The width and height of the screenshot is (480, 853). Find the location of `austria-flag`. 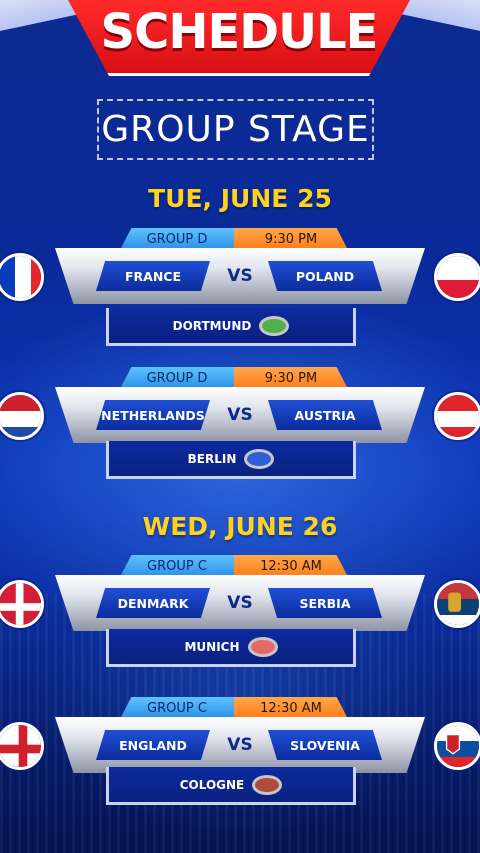

austria-flag is located at coordinates (457, 416).